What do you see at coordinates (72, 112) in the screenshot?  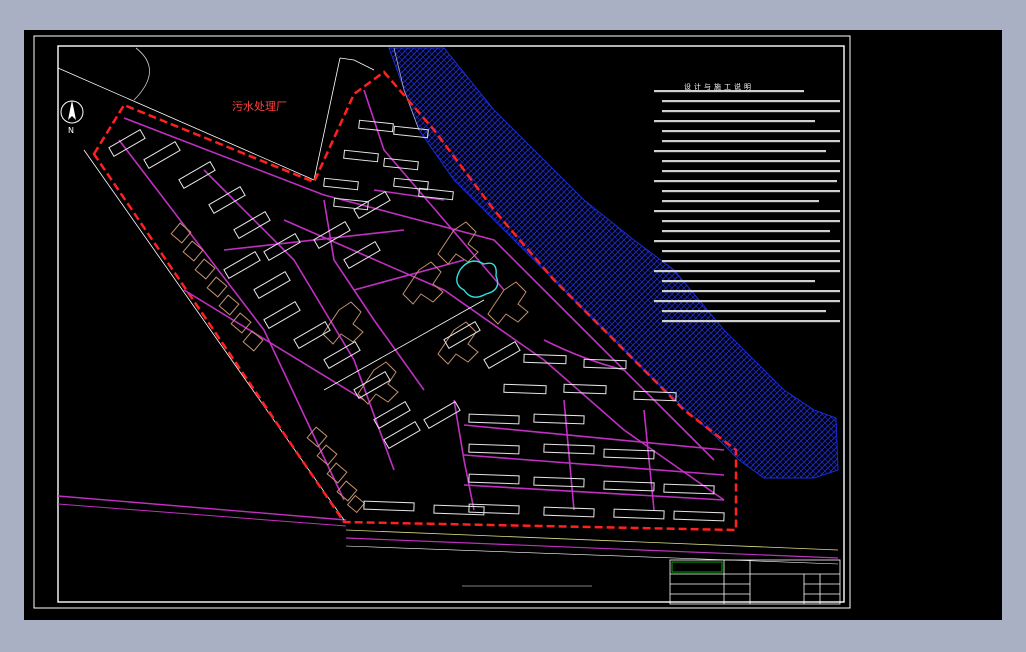 I see `north-arrow` at bounding box center [72, 112].